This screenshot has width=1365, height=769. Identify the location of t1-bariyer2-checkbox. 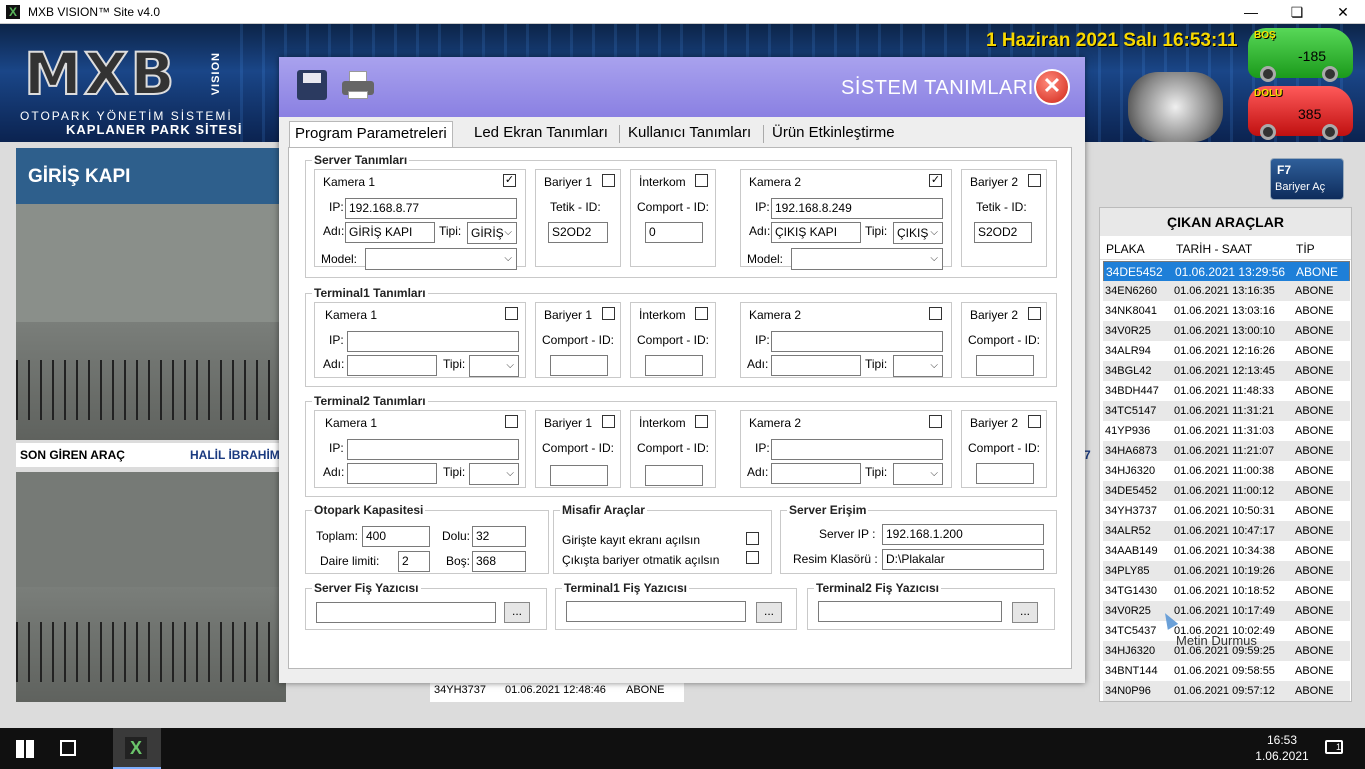
(1034, 313).